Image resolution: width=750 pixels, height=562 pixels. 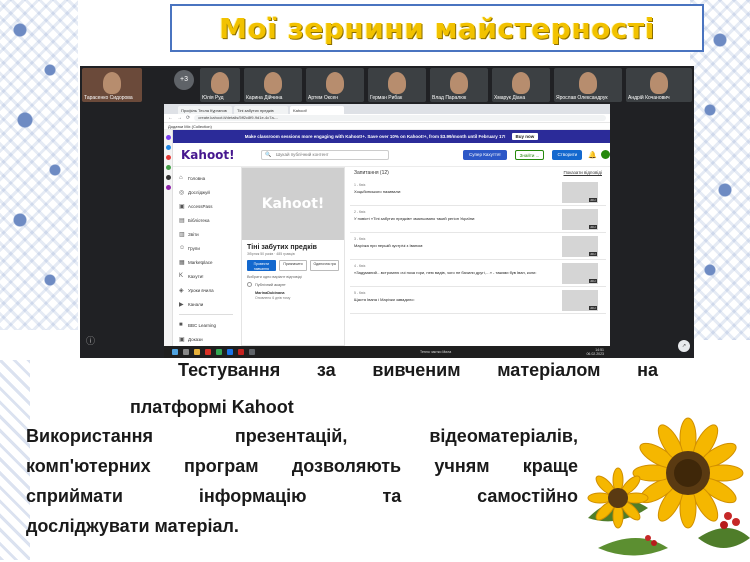 What do you see at coordinates (485, 154) in the screenshot?
I see `super-kahoot-button: Супер Кахуття!` at bounding box center [485, 154].